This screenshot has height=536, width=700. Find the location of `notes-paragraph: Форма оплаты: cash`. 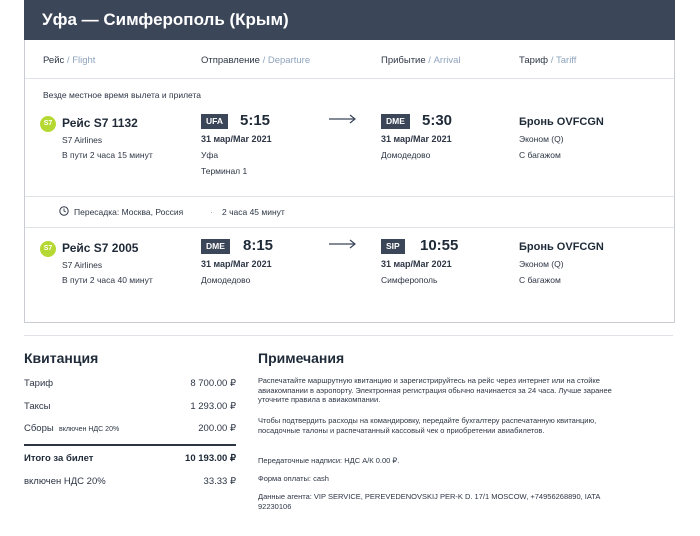

notes-paragraph: Форма оплаты: cash is located at coordinates (293, 478).